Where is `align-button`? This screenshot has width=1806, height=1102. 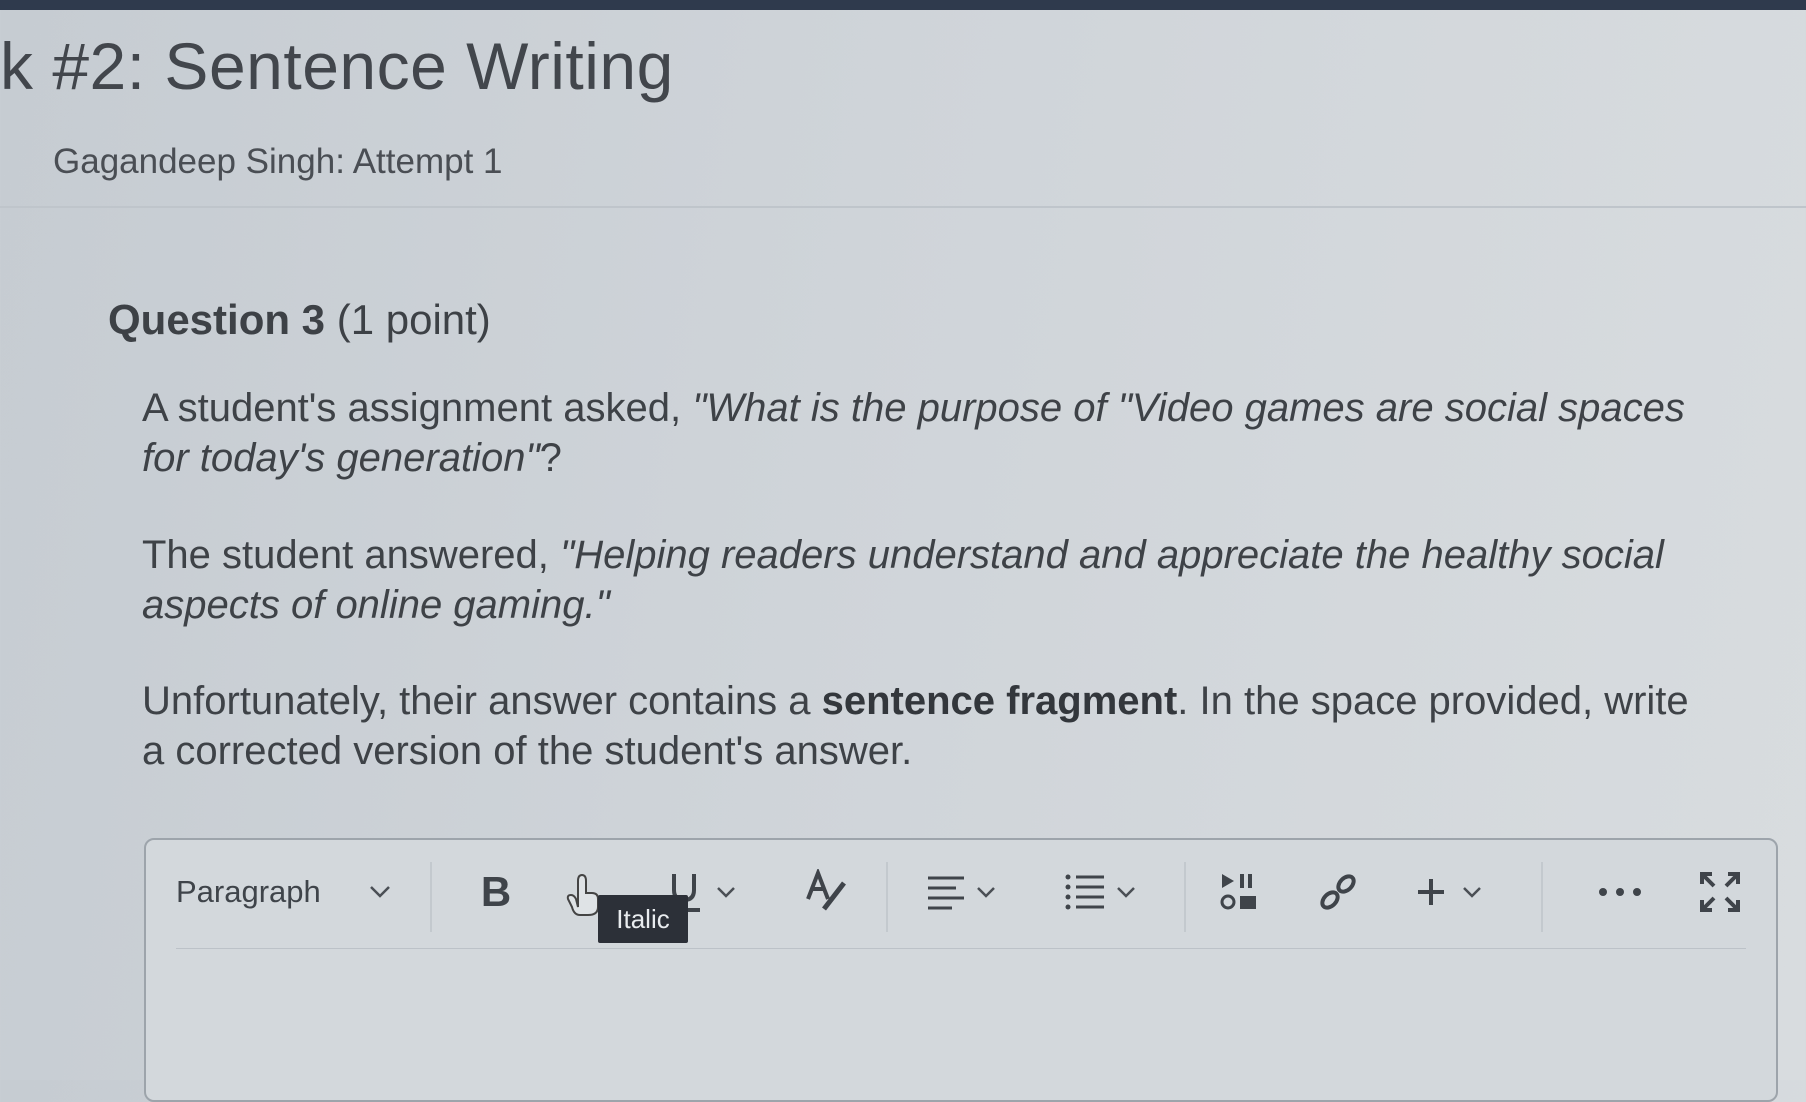 align-button is located at coordinates (971, 892).